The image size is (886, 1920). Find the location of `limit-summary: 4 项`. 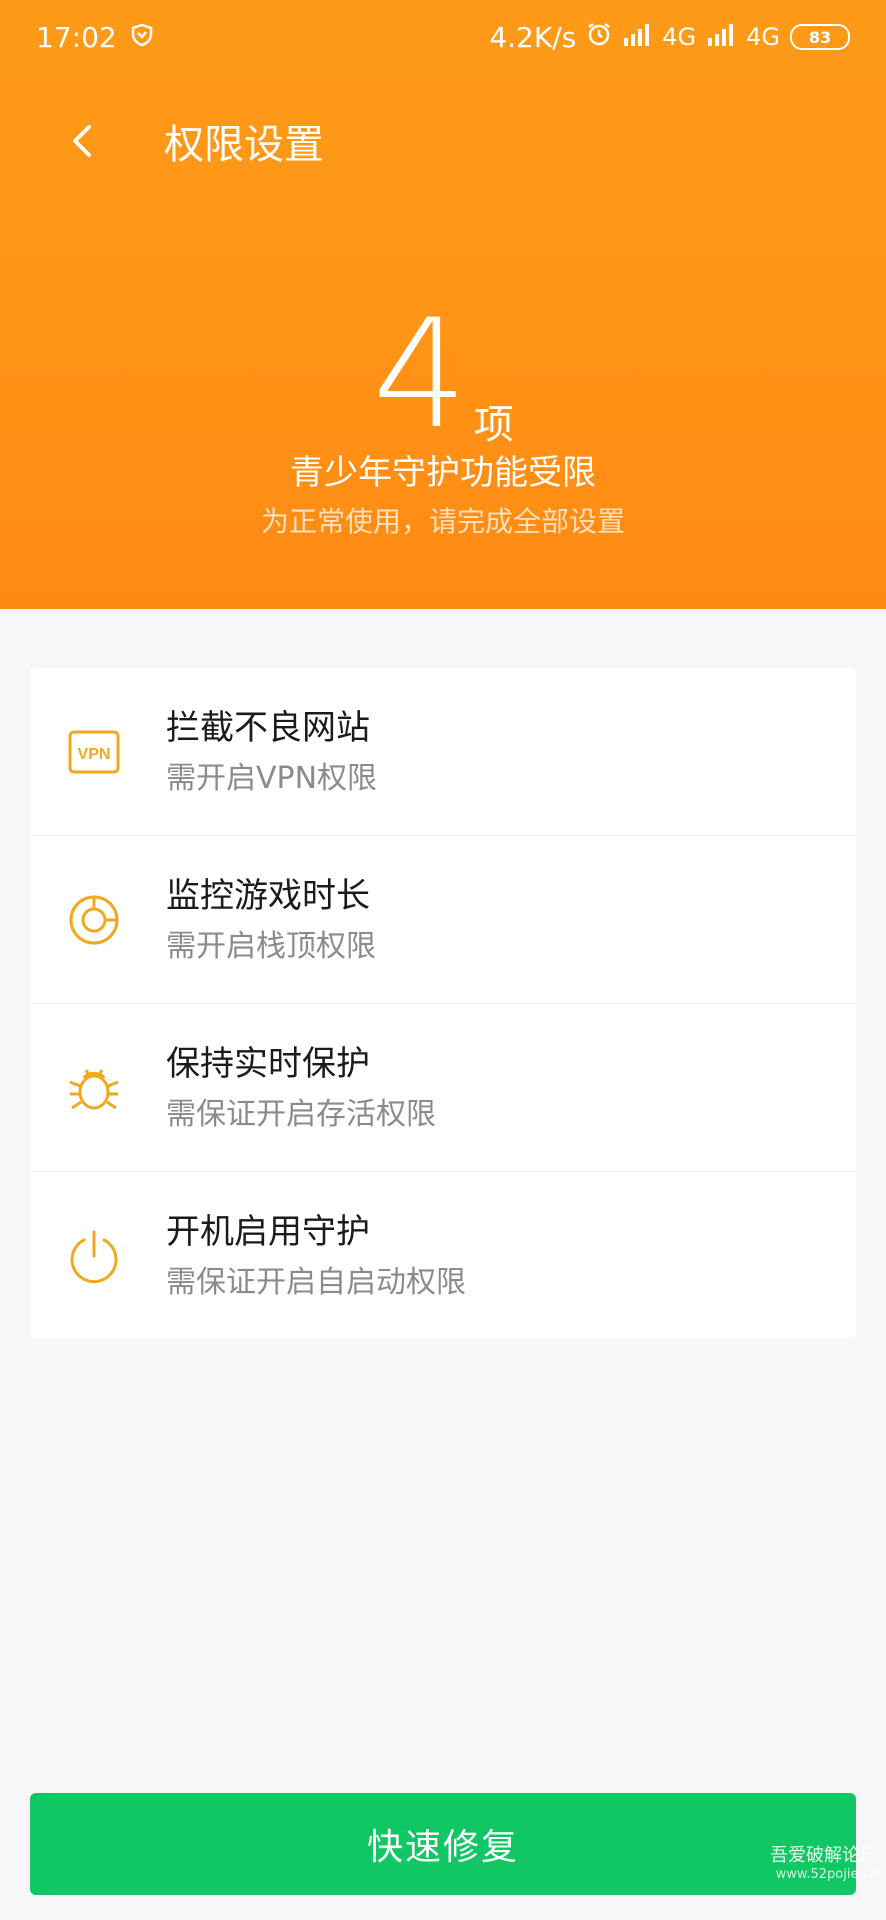

limit-summary: 4 项 is located at coordinates (443, 375).